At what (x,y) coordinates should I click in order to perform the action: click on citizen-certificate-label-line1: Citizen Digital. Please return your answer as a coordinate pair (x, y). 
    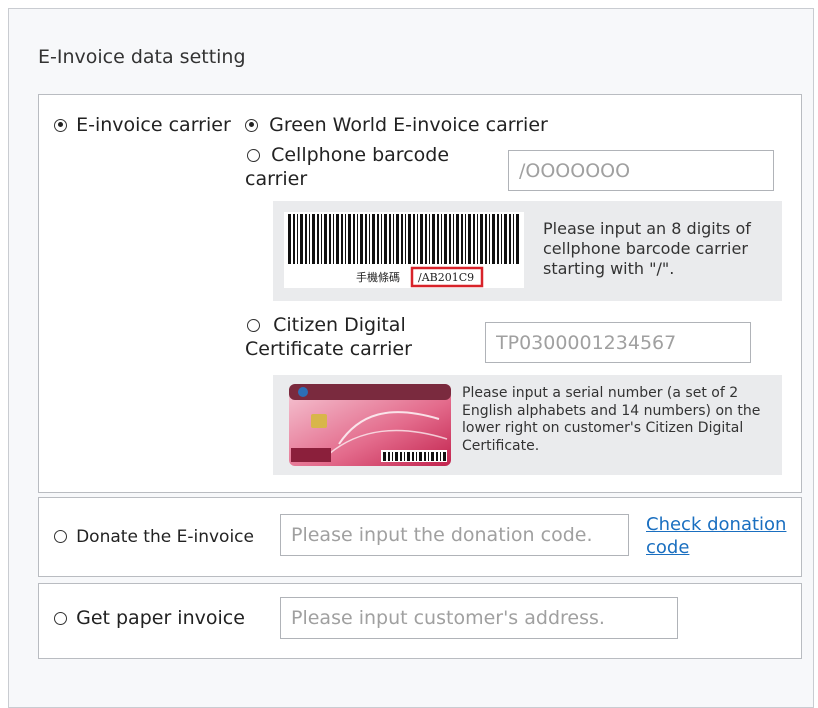
    Looking at the image, I should click on (339, 325).